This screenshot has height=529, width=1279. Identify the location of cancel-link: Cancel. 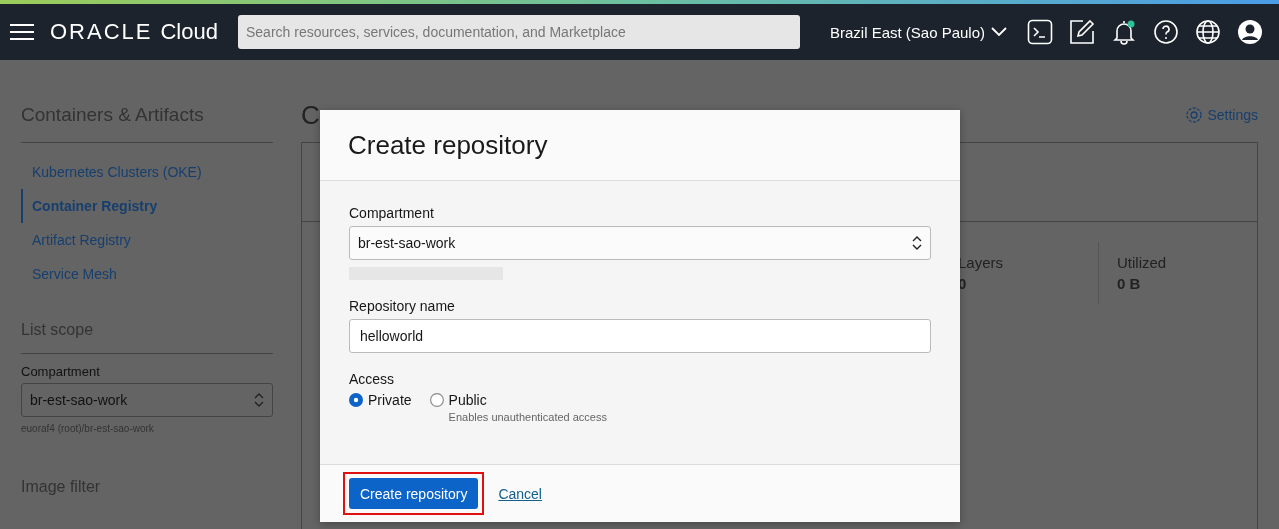
(520, 493).